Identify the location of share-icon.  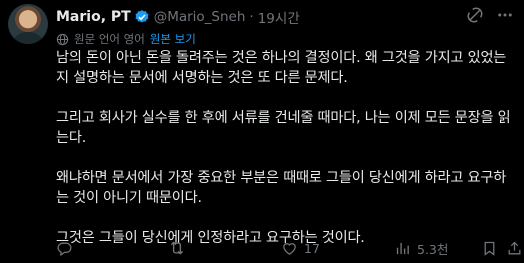
(514, 248).